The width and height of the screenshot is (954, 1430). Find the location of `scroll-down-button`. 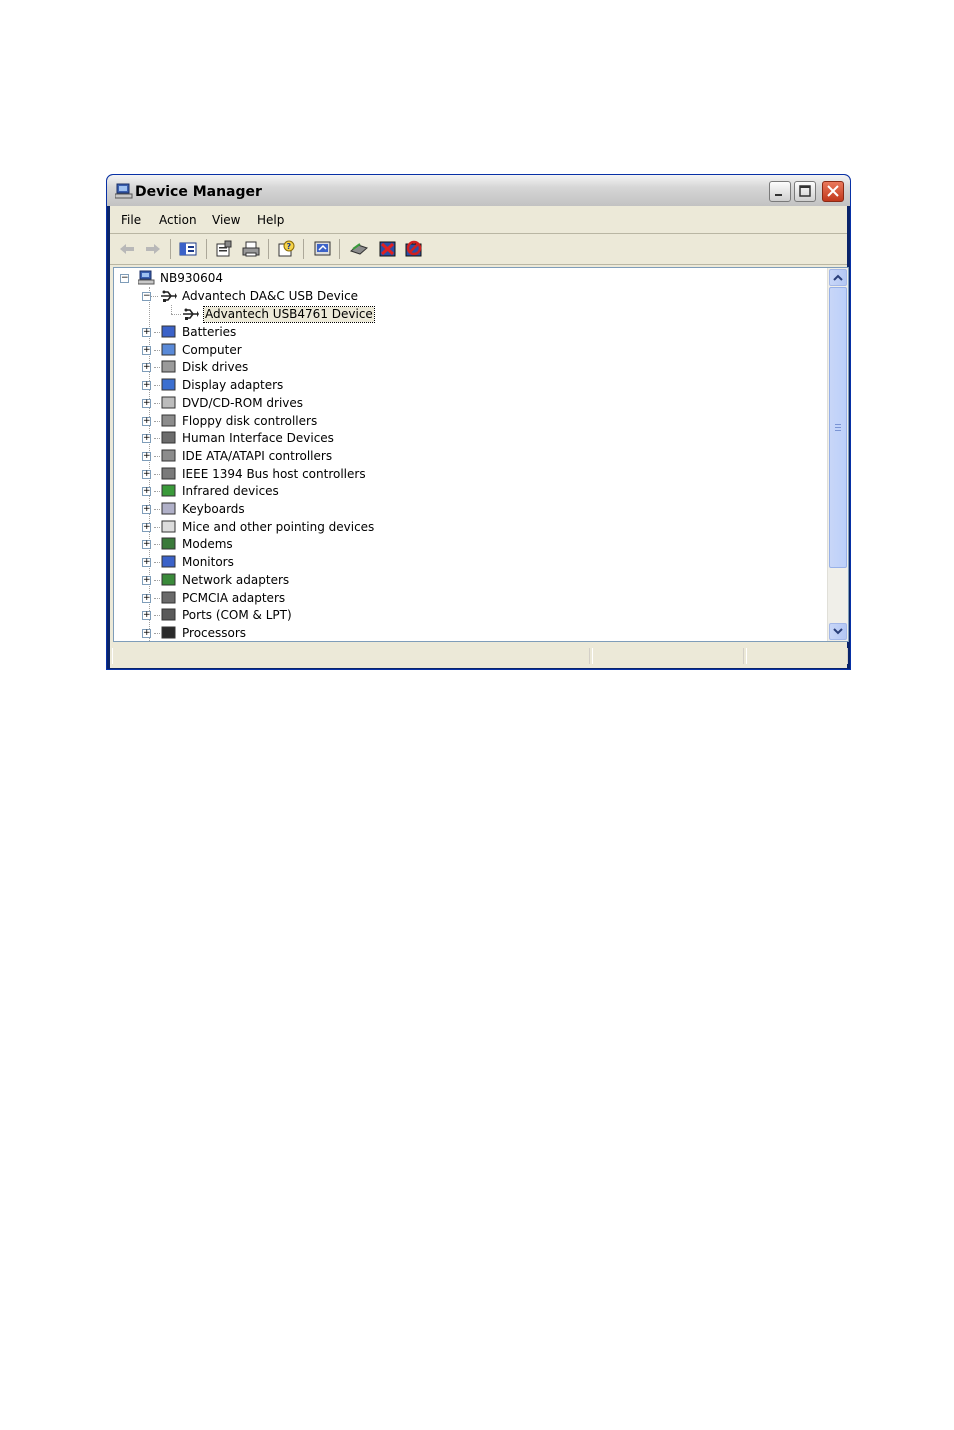

scroll-down-button is located at coordinates (838, 631).